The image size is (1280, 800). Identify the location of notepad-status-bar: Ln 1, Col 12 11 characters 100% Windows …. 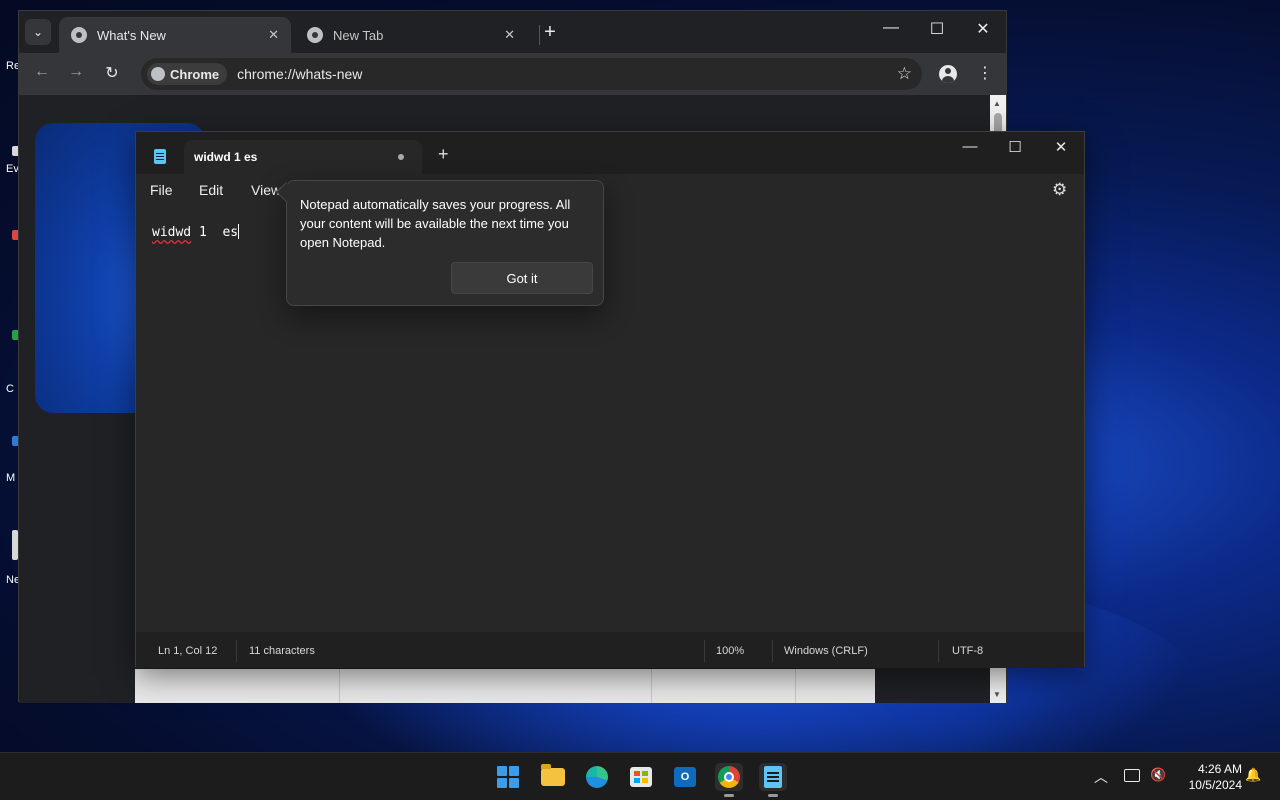
(610, 650).